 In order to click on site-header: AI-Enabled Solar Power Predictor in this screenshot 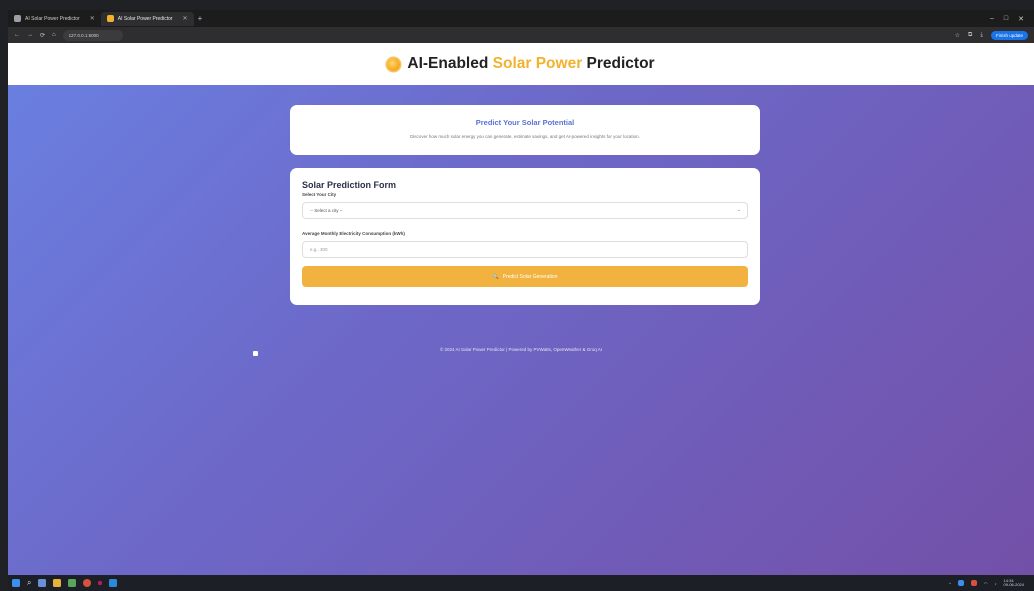, I will do `click(521, 64)`.